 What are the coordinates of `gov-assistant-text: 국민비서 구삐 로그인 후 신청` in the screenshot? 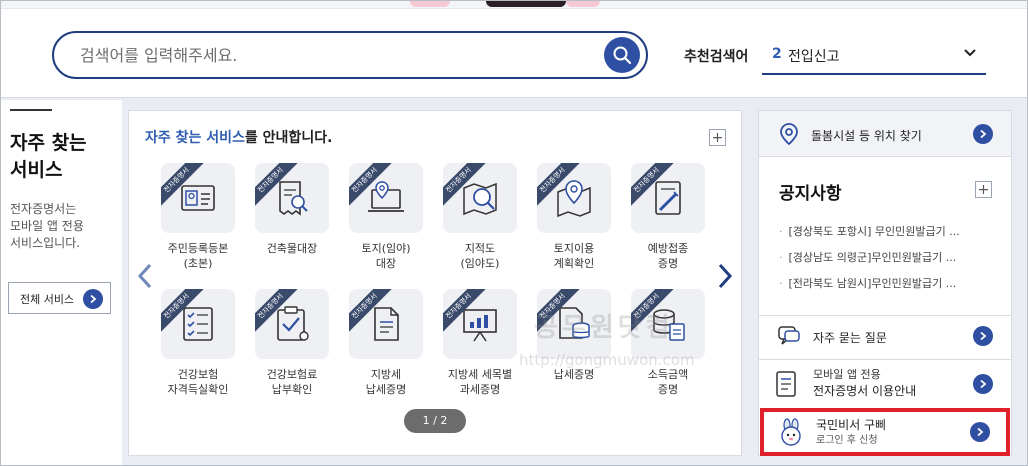 It's located at (851, 433).